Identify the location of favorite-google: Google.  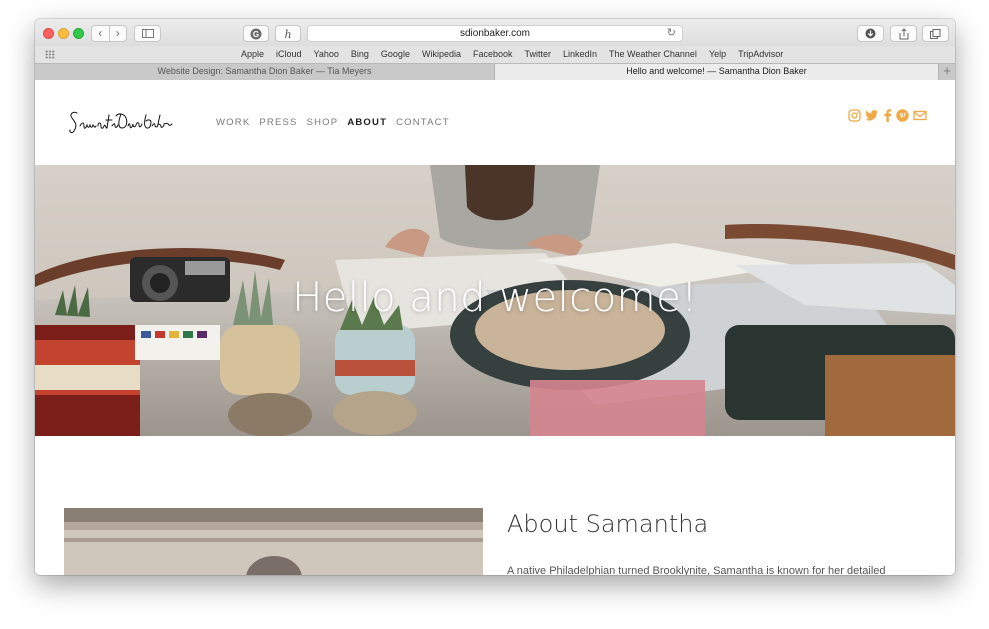
(395, 54).